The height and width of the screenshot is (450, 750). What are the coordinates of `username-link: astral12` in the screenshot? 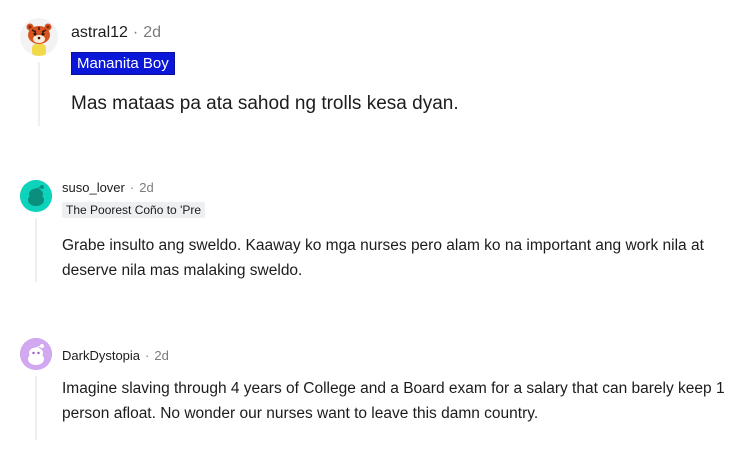 It's located at (99, 33).